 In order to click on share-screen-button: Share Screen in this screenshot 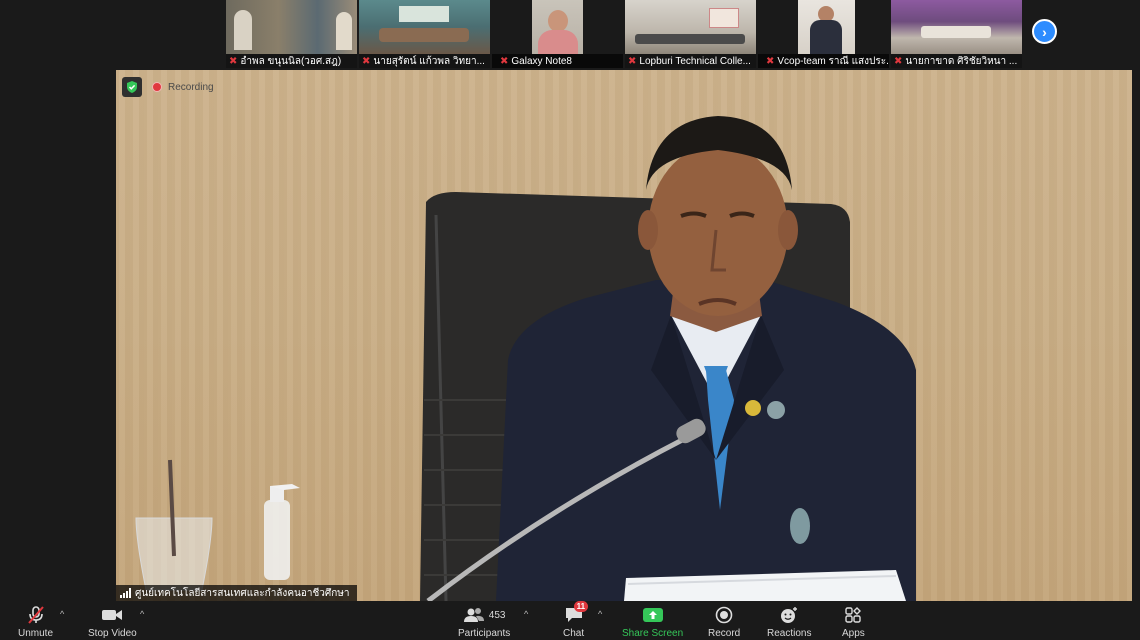, I will do `click(652, 621)`.